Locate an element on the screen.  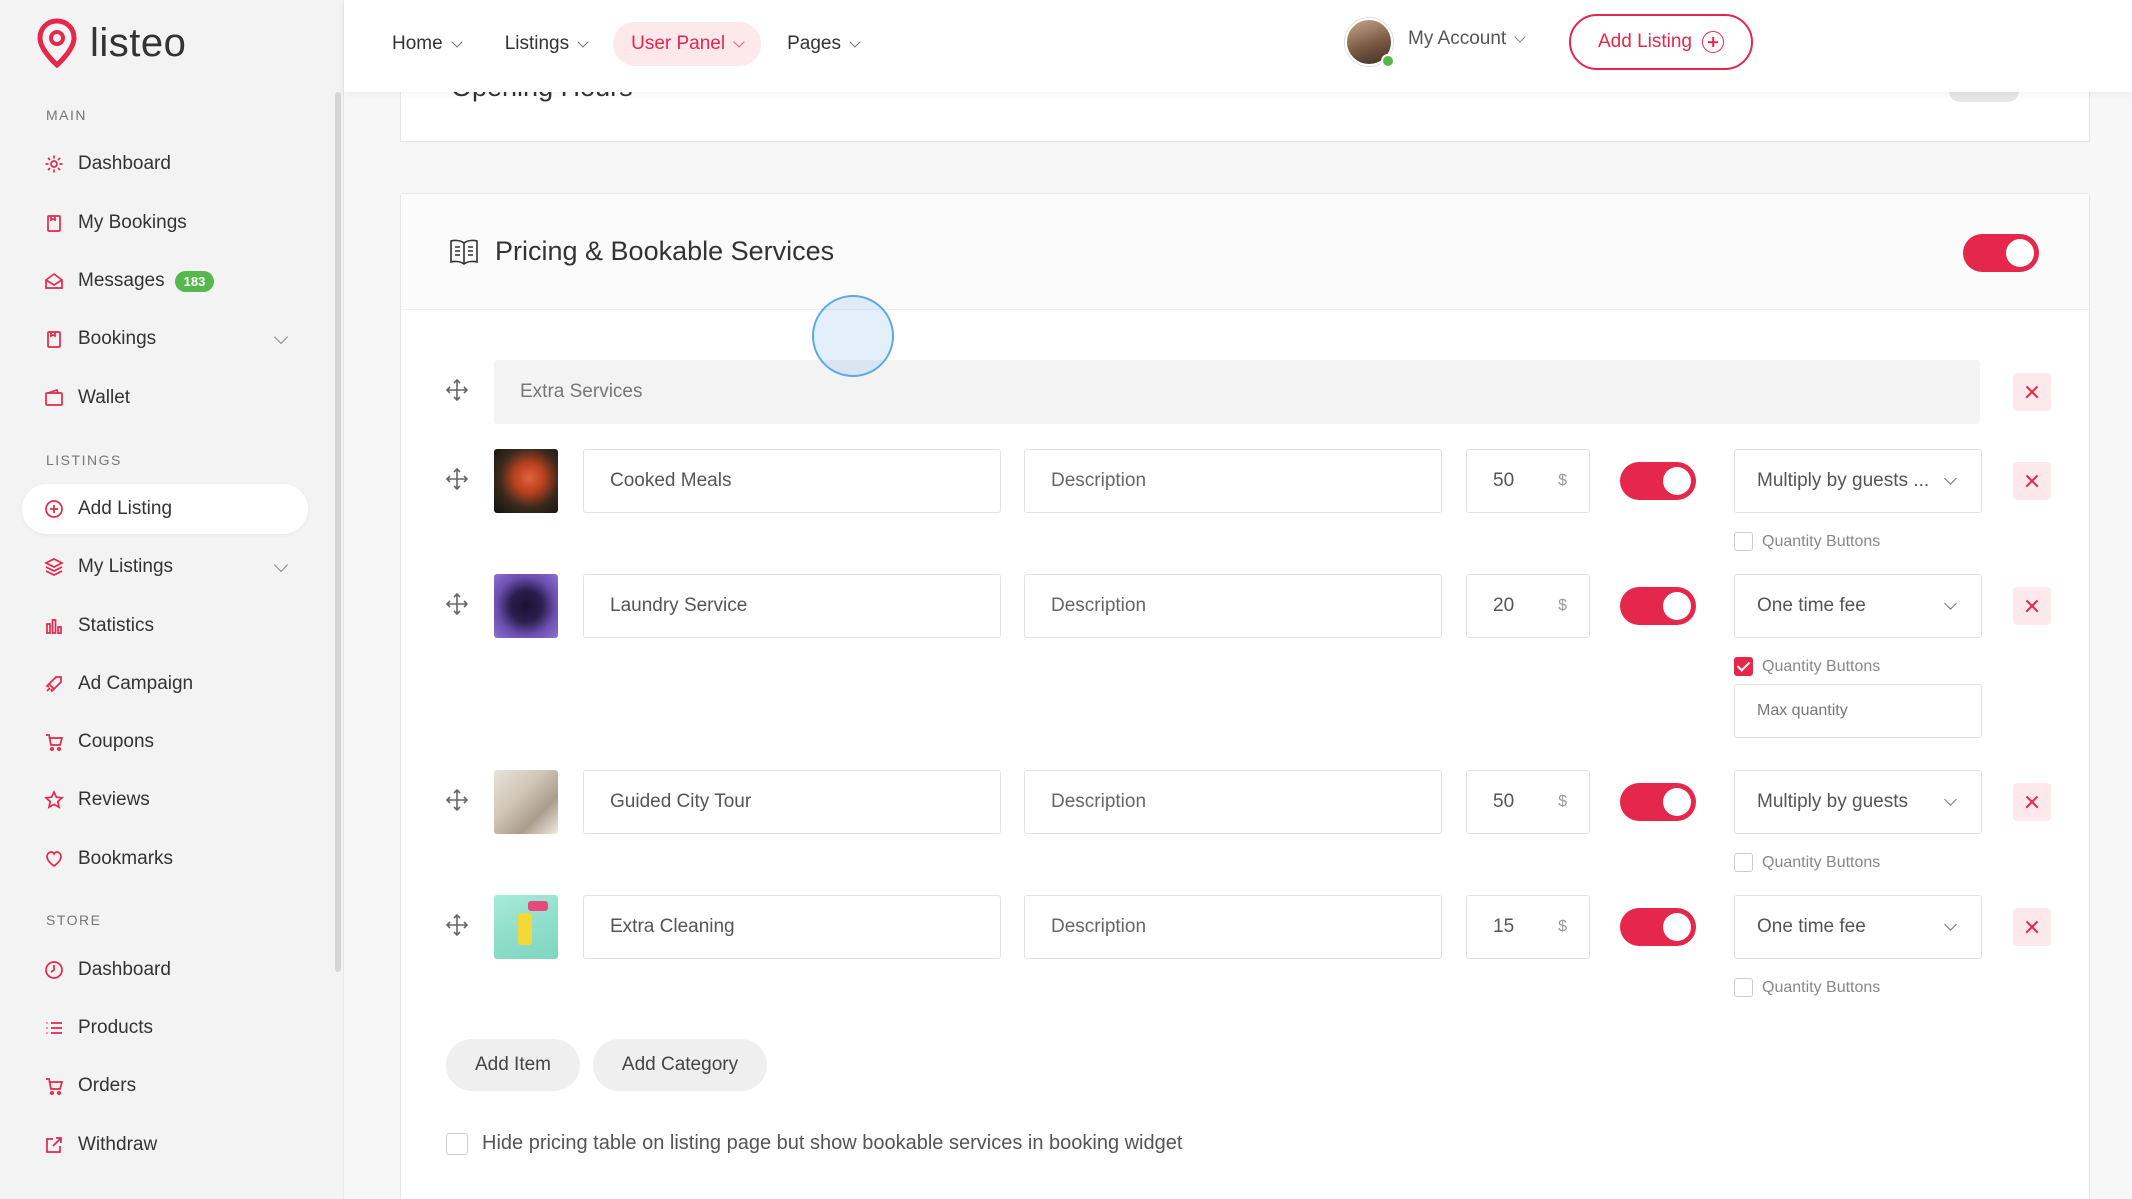
checkbox-box-checked is located at coordinates (1743, 666).